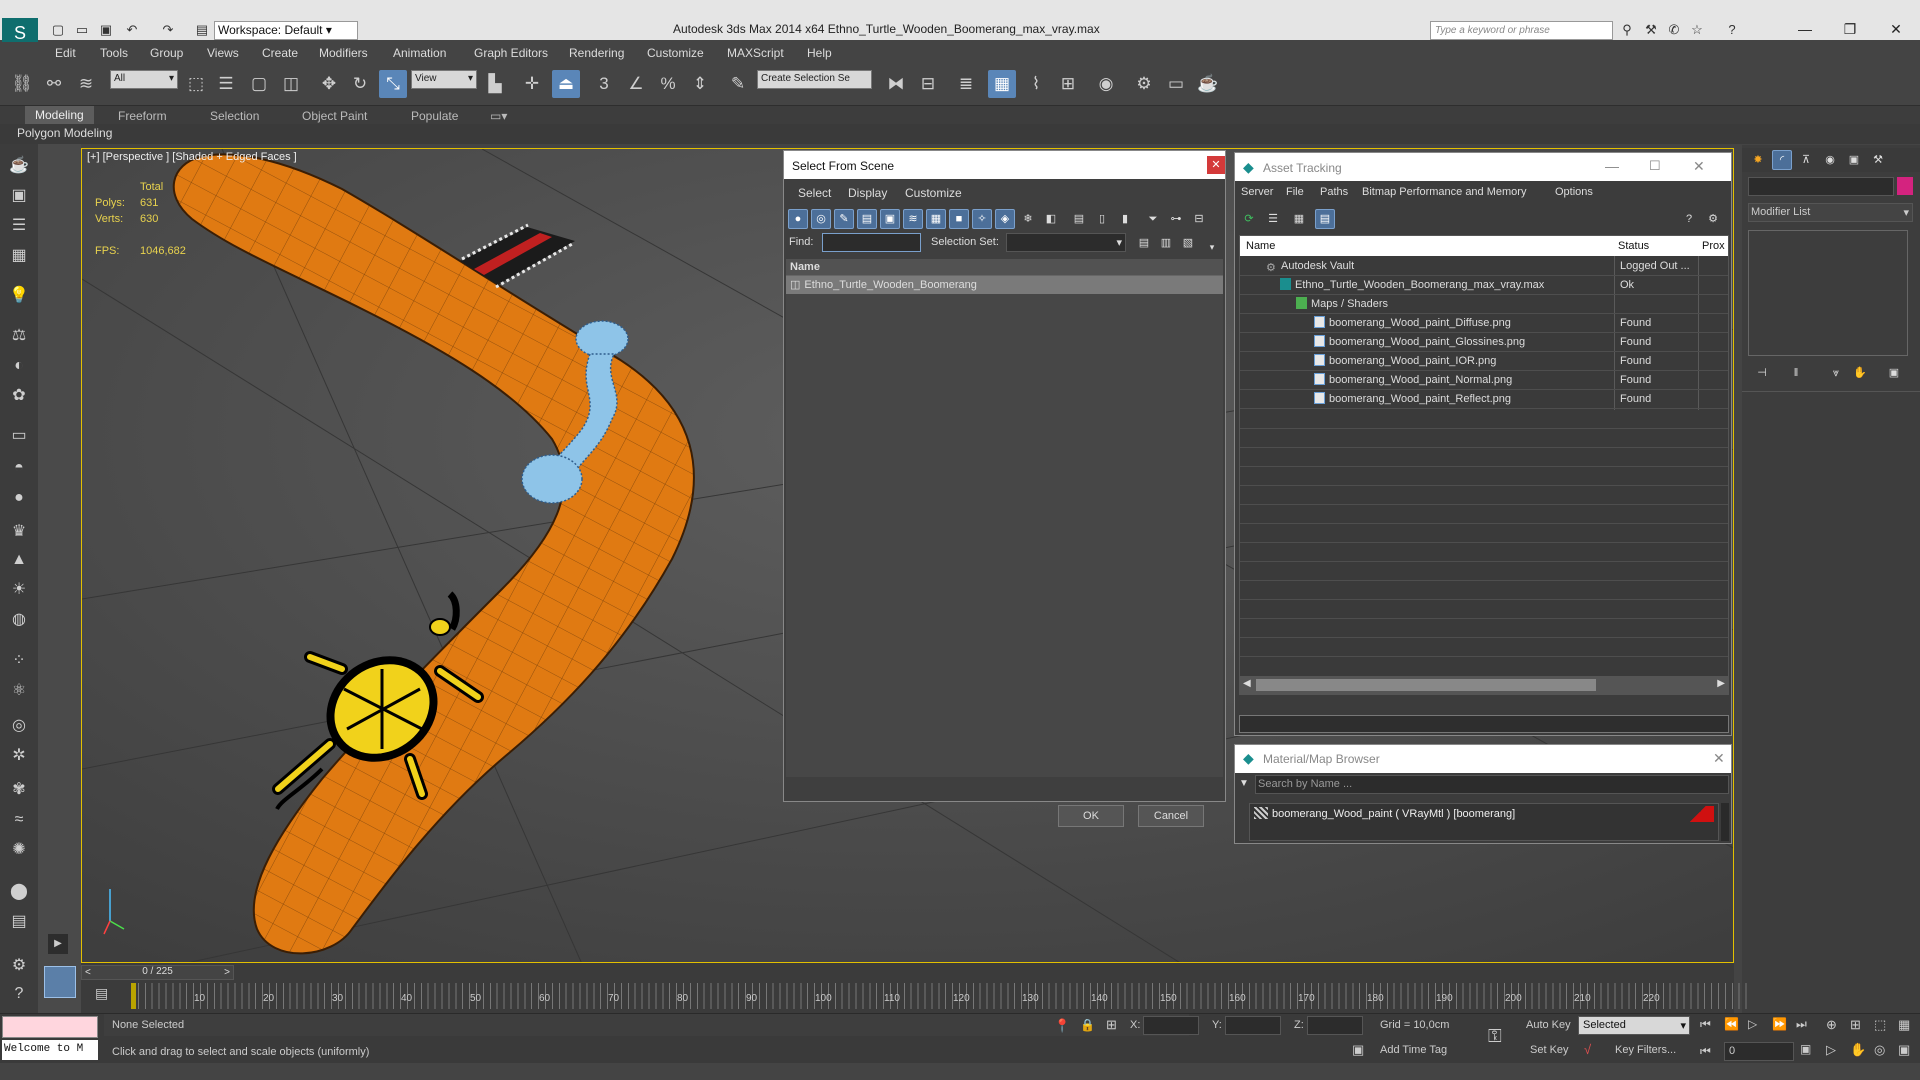 This screenshot has height=1080, width=1920. What do you see at coordinates (1484, 380) in the screenshot?
I see `table-row: boomerang_Wood_paint_Normal.png Found` at bounding box center [1484, 380].